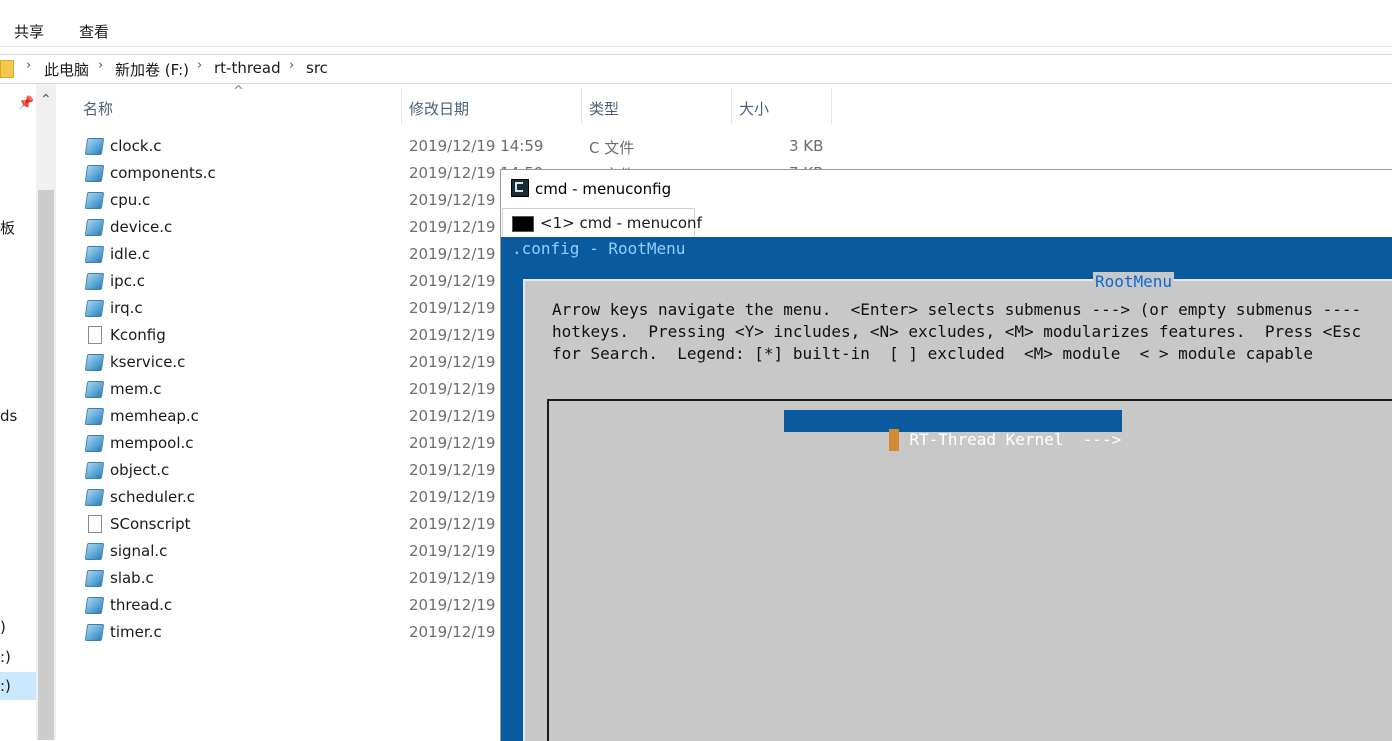  I want to click on sort-ascending-icon: ^, so click(238, 91).